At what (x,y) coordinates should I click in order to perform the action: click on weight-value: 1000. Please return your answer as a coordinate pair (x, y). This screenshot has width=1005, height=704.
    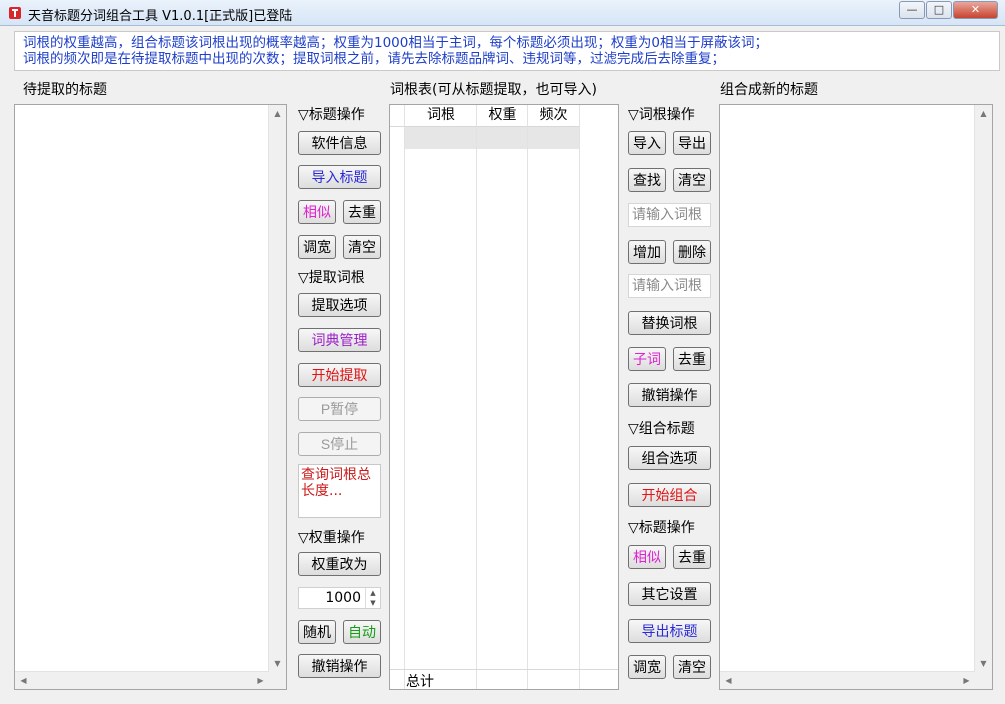
    Looking at the image, I should click on (330, 598).